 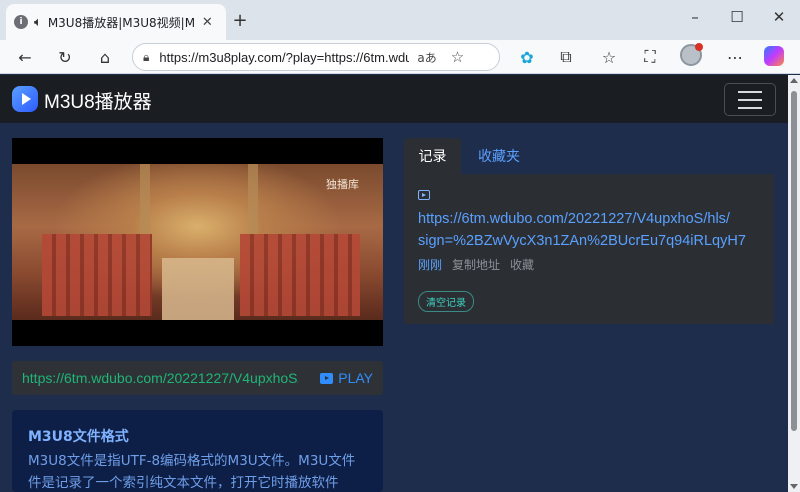 I want to click on brand-play-icon, so click(x=25, y=99).